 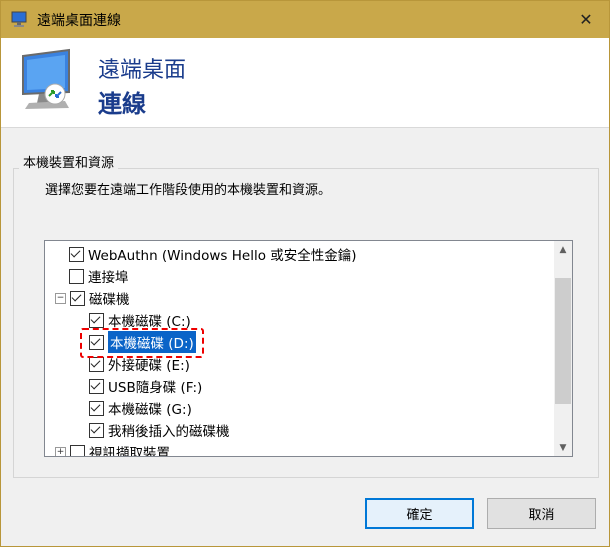 What do you see at coordinates (76, 276) in the screenshot?
I see `ports-checkbox` at bounding box center [76, 276].